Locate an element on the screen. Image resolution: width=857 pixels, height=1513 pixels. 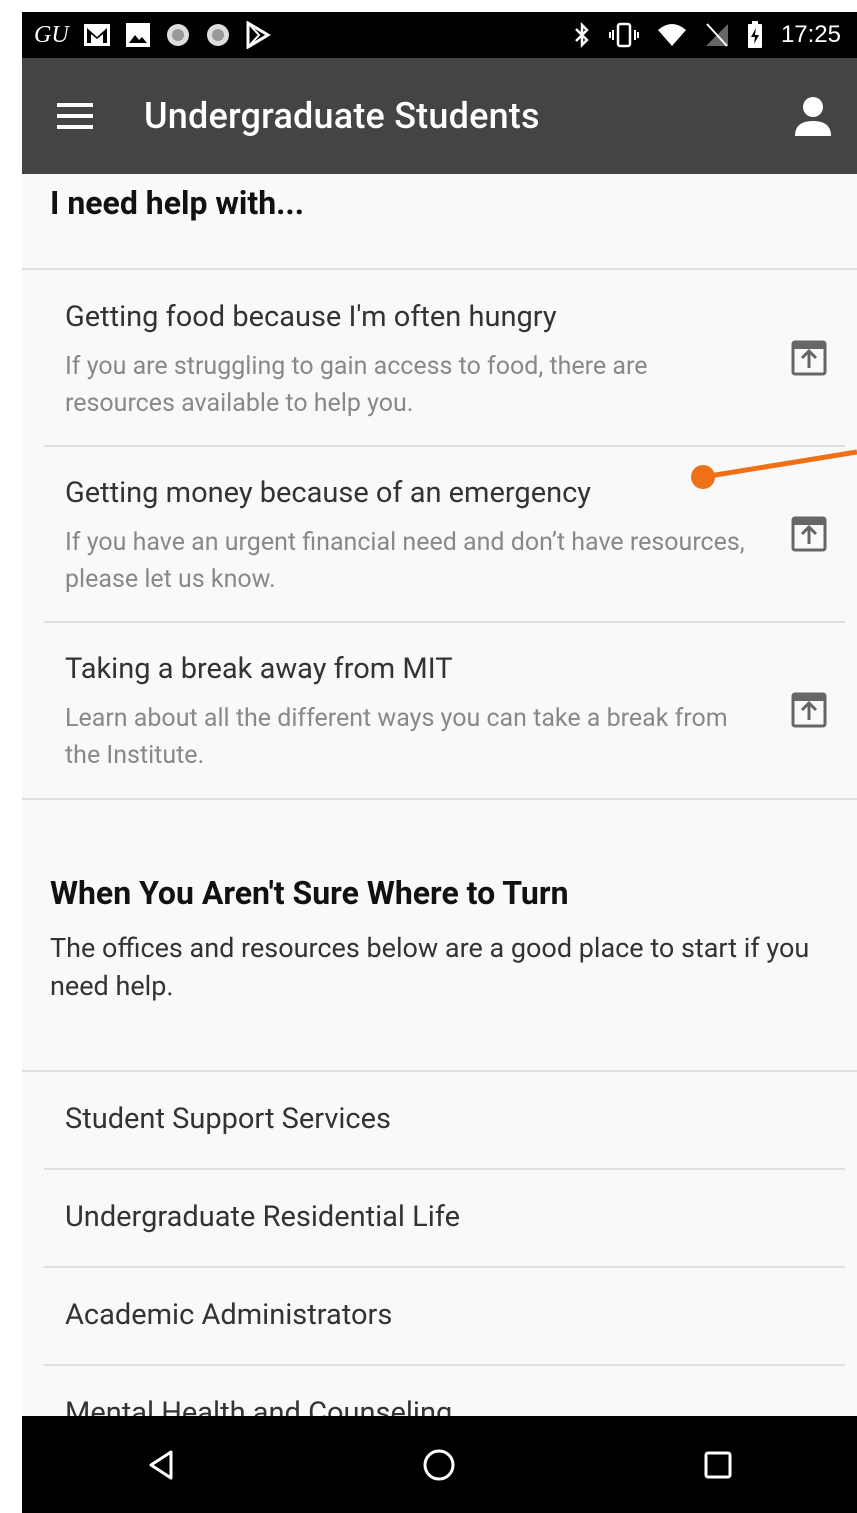
status-right-icons: 17:25 is located at coordinates (715, 35).